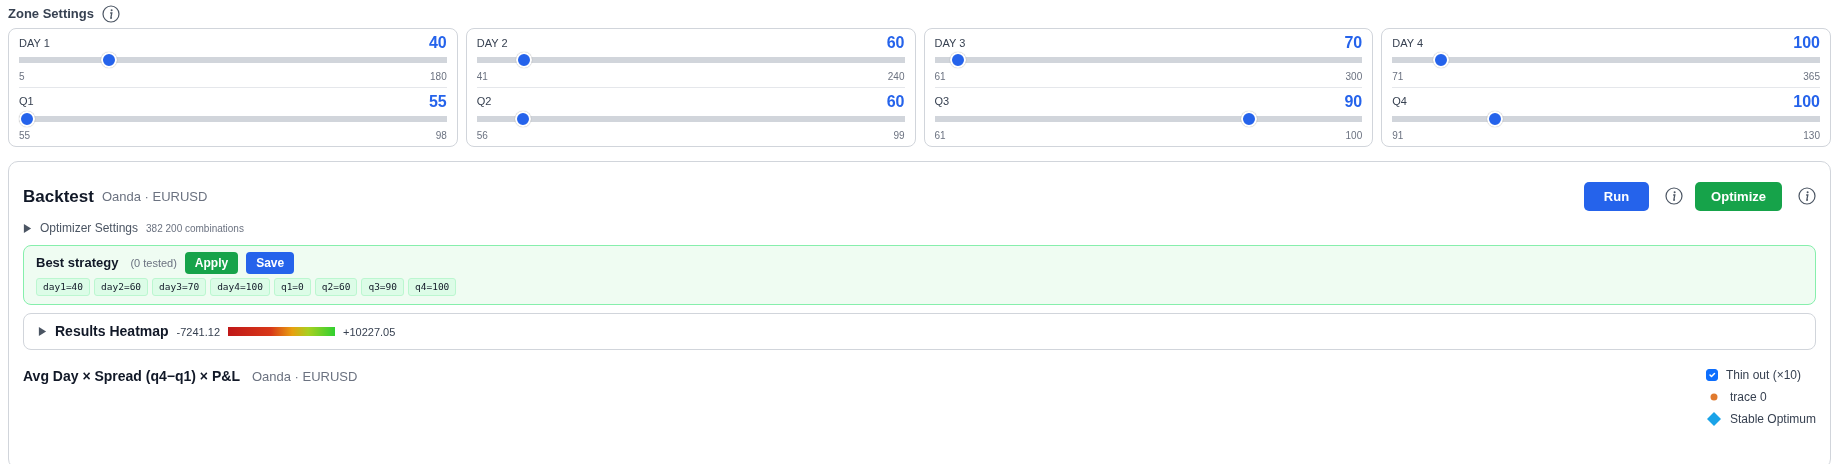 Image resolution: width=1839 pixels, height=464 pixels. Describe the element at coordinates (34, 43) in the screenshot. I see `slider-label: DAY 1` at that location.